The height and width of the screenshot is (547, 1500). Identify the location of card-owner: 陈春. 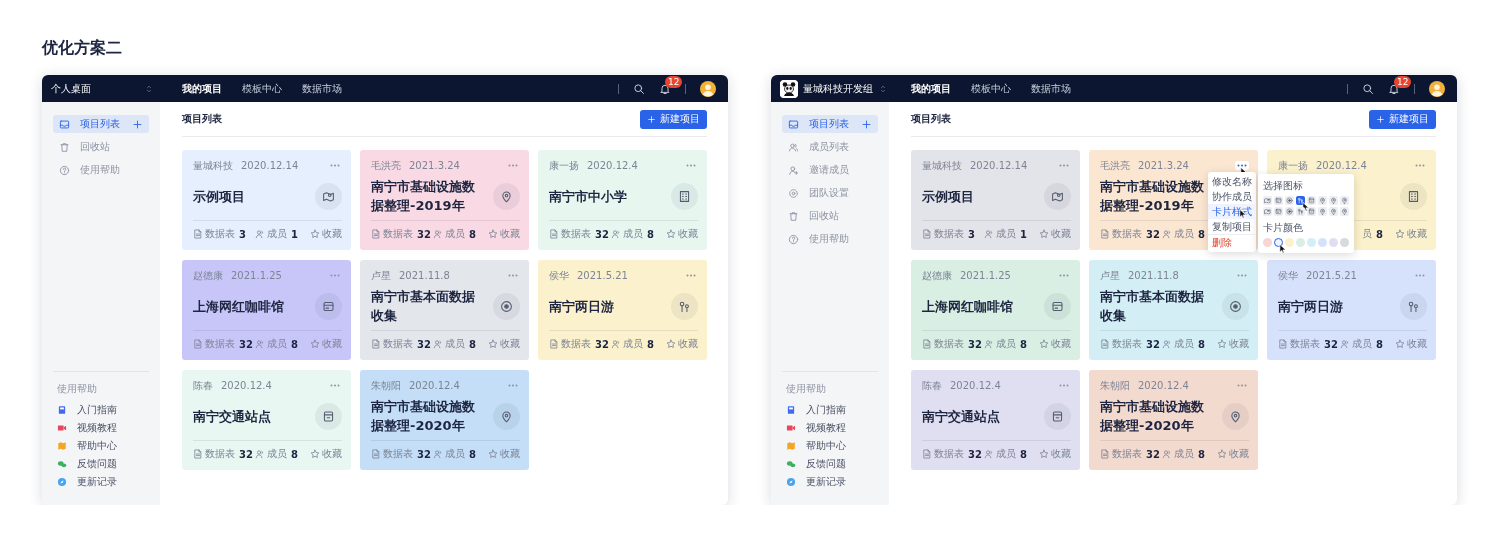
(932, 385).